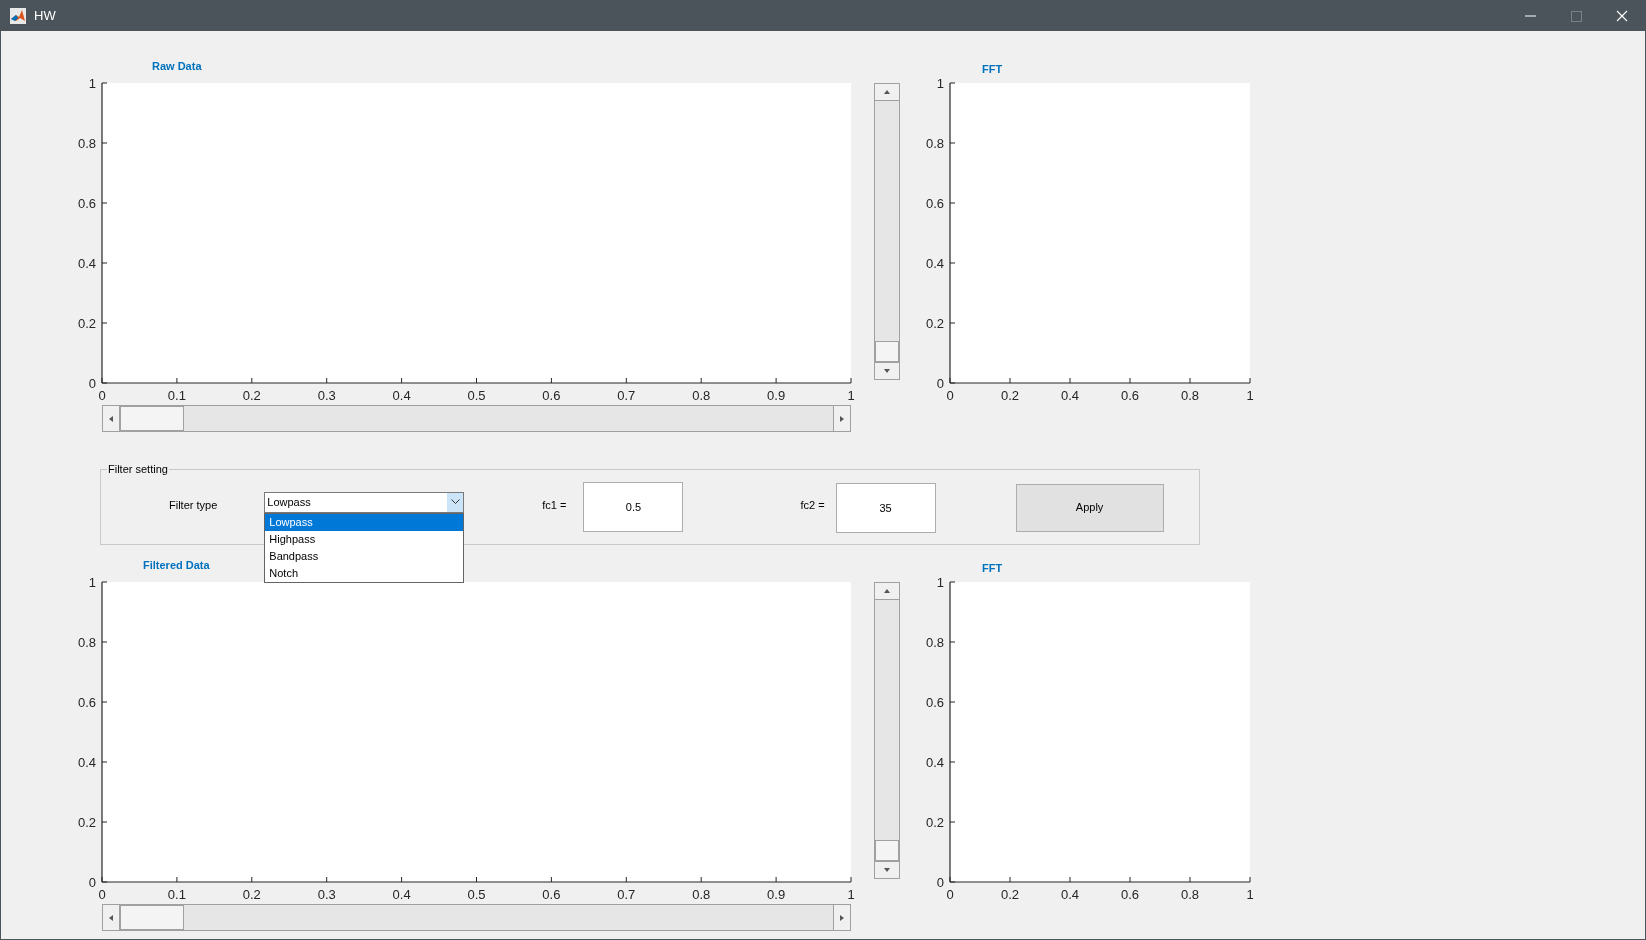 The width and height of the screenshot is (1646, 940). Describe the element at coordinates (18, 16) in the screenshot. I see `app-logo-icon` at that location.